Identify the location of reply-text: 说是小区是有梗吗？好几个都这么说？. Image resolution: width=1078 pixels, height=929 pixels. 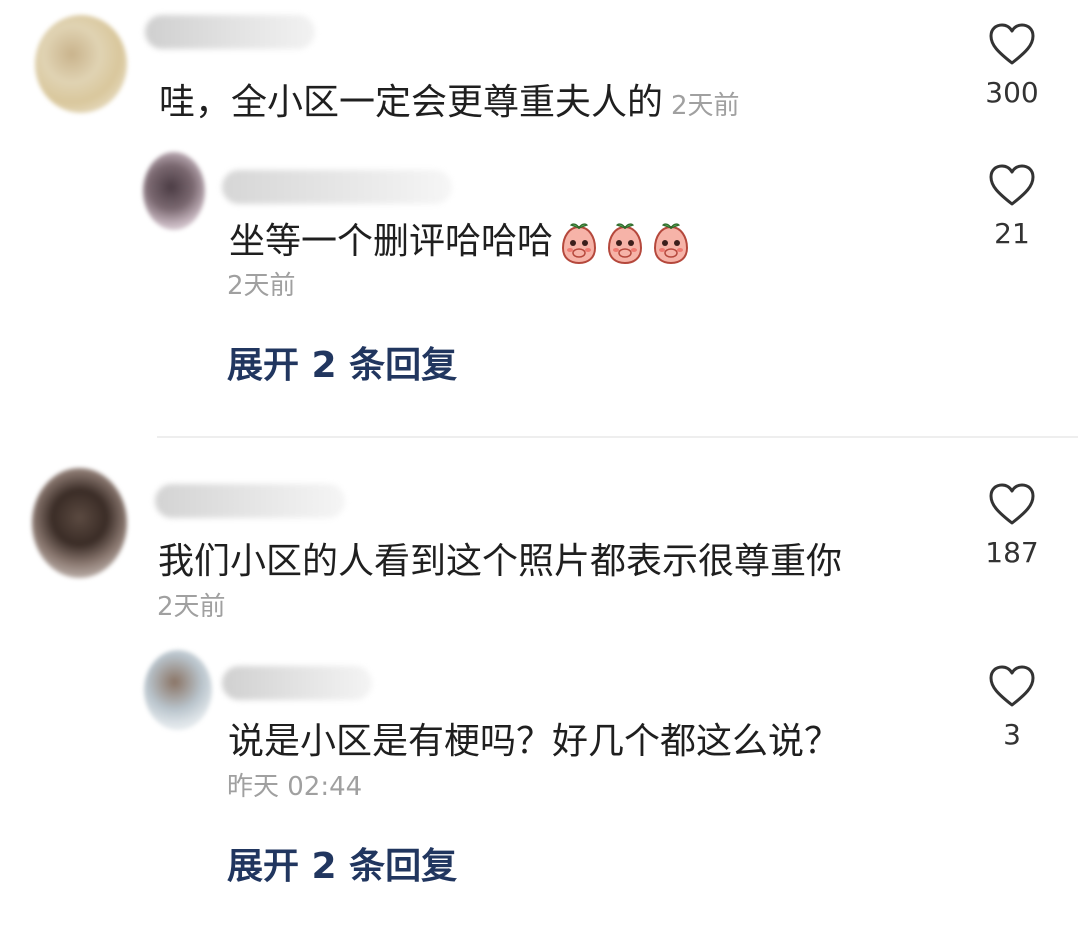
(534, 741).